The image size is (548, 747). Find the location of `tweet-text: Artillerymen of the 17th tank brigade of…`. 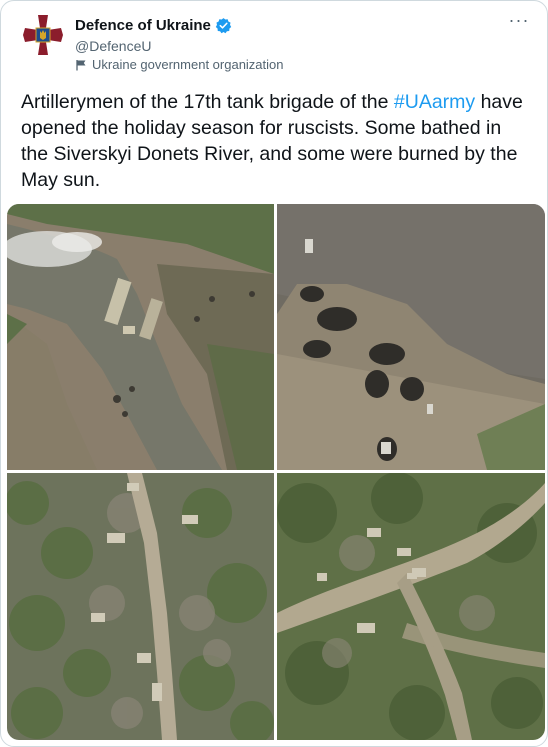

tweet-text: Artillerymen of the 17th tank brigade of… is located at coordinates (277, 141).